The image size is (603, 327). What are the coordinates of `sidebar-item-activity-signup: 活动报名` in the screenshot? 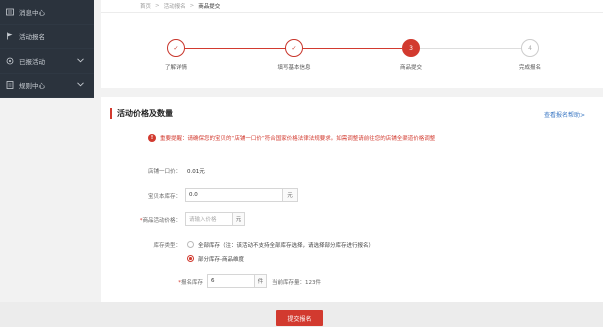 It's located at (47, 37).